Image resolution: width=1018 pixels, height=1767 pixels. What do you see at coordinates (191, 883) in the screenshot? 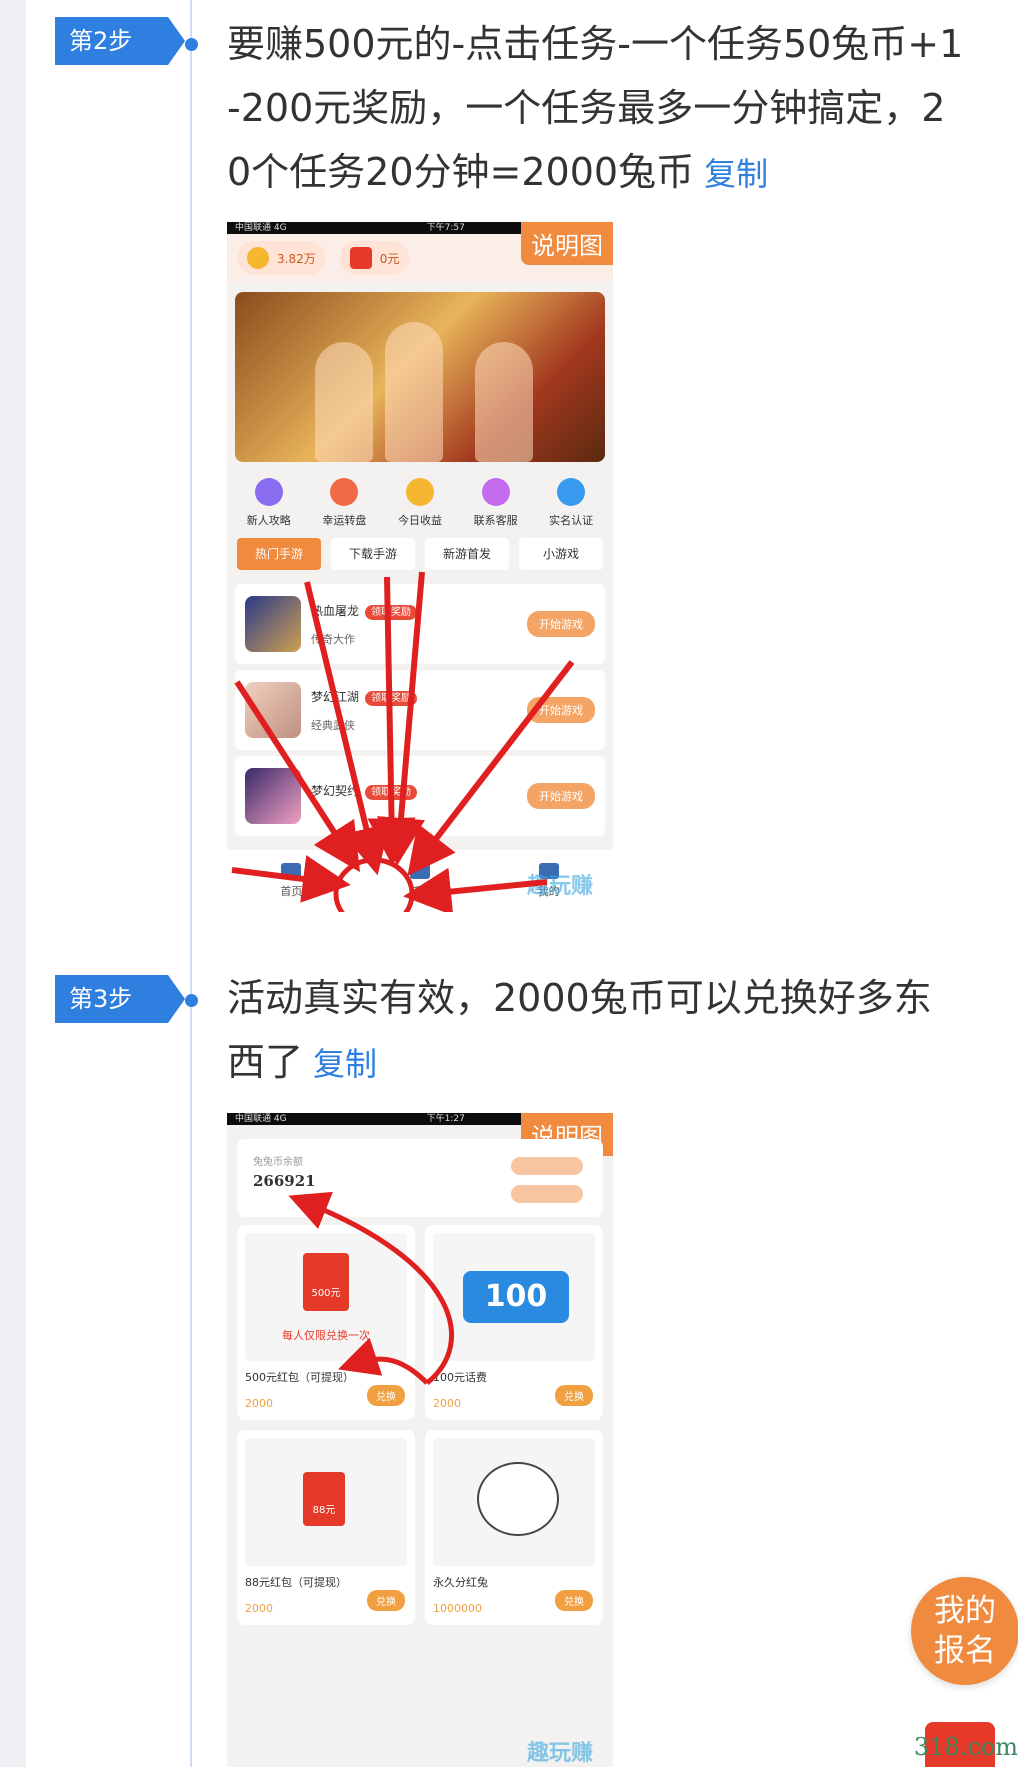
I see `timeline-line` at bounding box center [191, 883].